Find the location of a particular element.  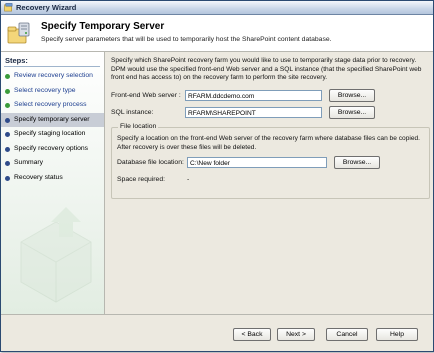

frontend-server-input: RFARM.ddcdemo.com is located at coordinates (253, 95).